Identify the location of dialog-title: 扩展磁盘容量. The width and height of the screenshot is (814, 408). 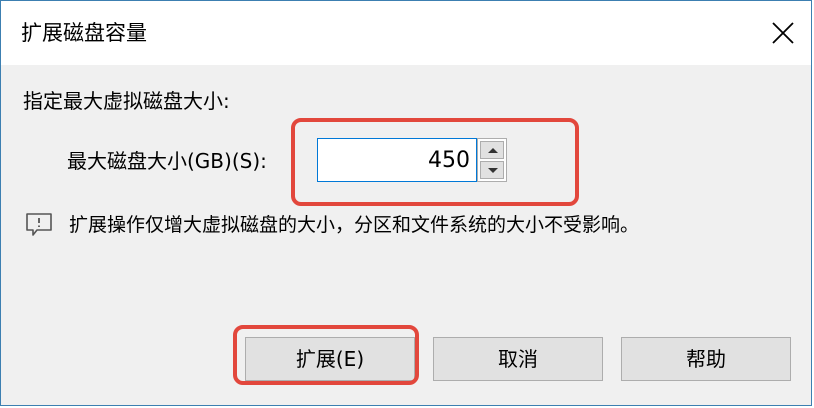
(84, 33).